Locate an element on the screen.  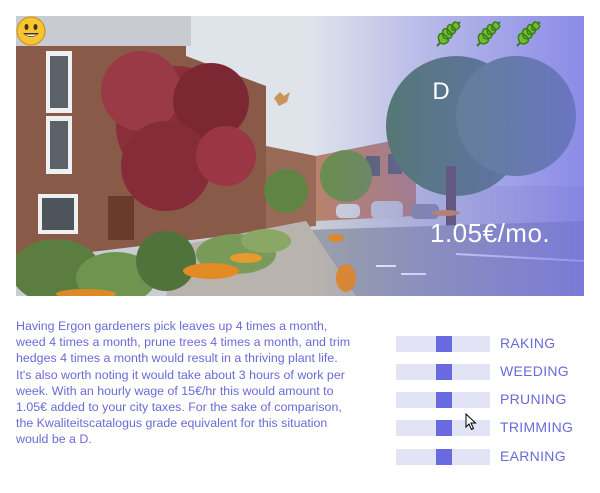
mouse-cursor-icon is located at coordinates (471, 422).